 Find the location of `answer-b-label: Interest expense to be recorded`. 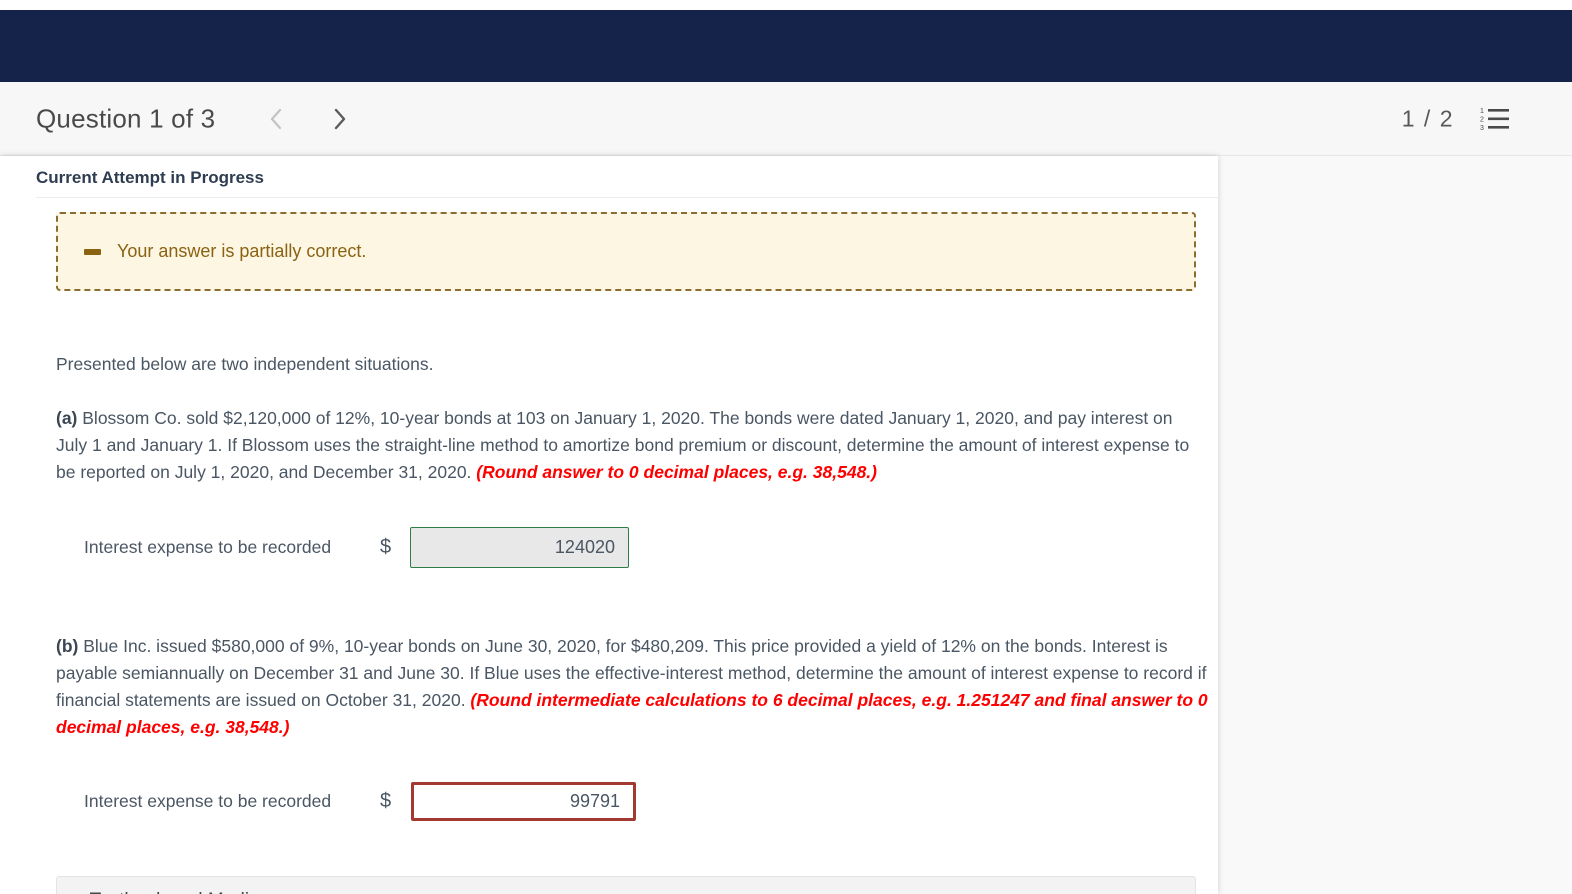

answer-b-label: Interest expense to be recorded is located at coordinates (208, 800).